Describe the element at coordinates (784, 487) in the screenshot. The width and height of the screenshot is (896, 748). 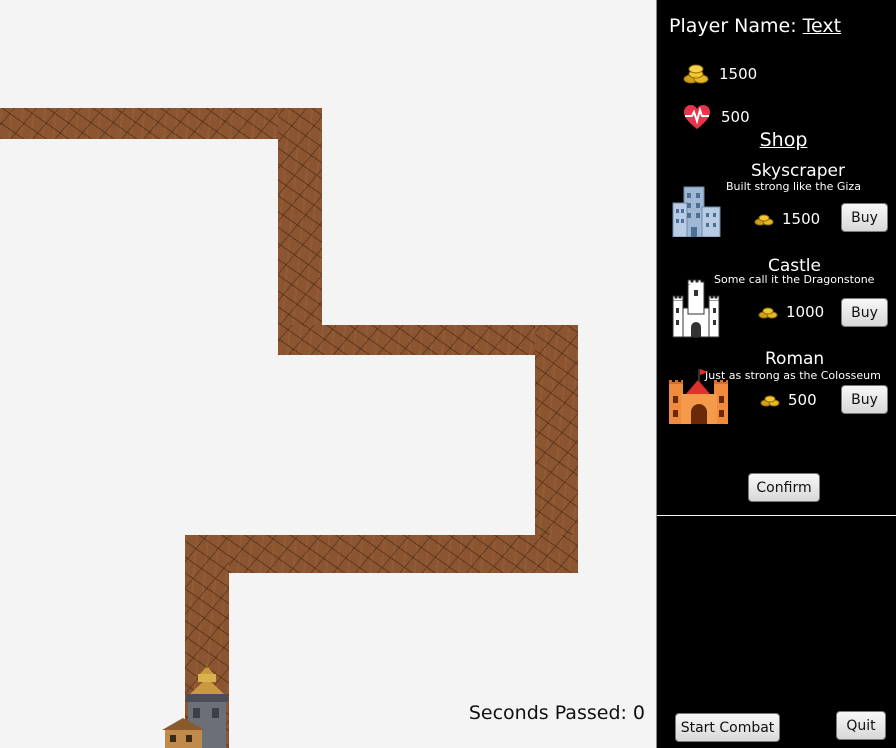
I see `confirm-button: Confirm` at that location.